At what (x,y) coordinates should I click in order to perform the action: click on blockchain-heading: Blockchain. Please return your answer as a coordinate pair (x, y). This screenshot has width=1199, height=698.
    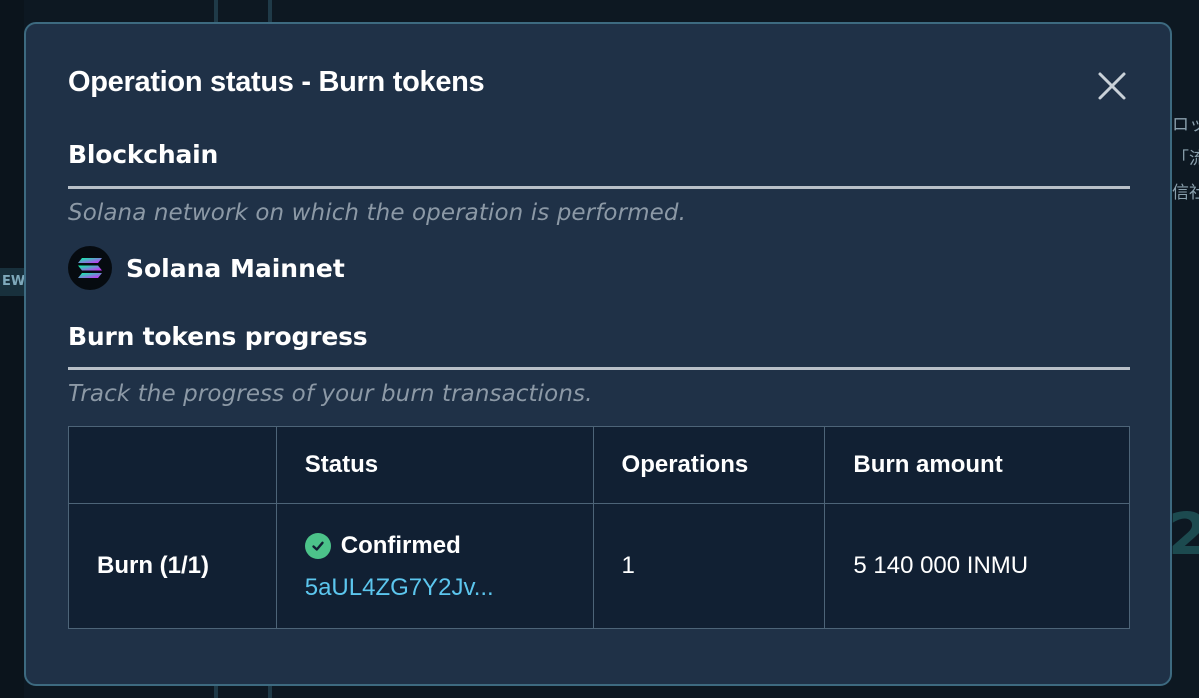
    Looking at the image, I should click on (143, 154).